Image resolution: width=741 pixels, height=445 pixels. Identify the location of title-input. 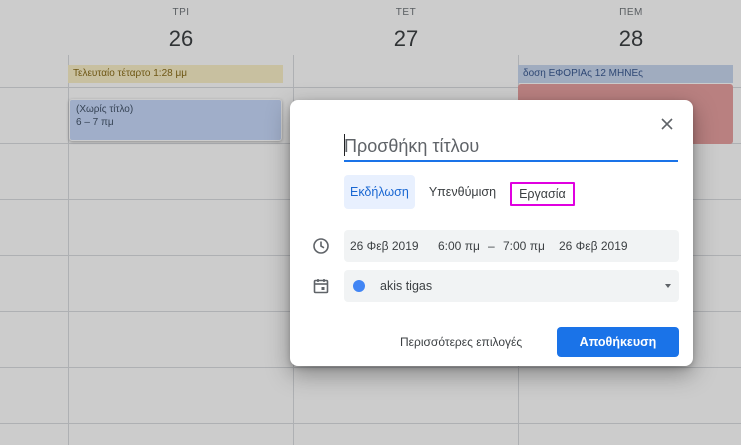
(511, 147).